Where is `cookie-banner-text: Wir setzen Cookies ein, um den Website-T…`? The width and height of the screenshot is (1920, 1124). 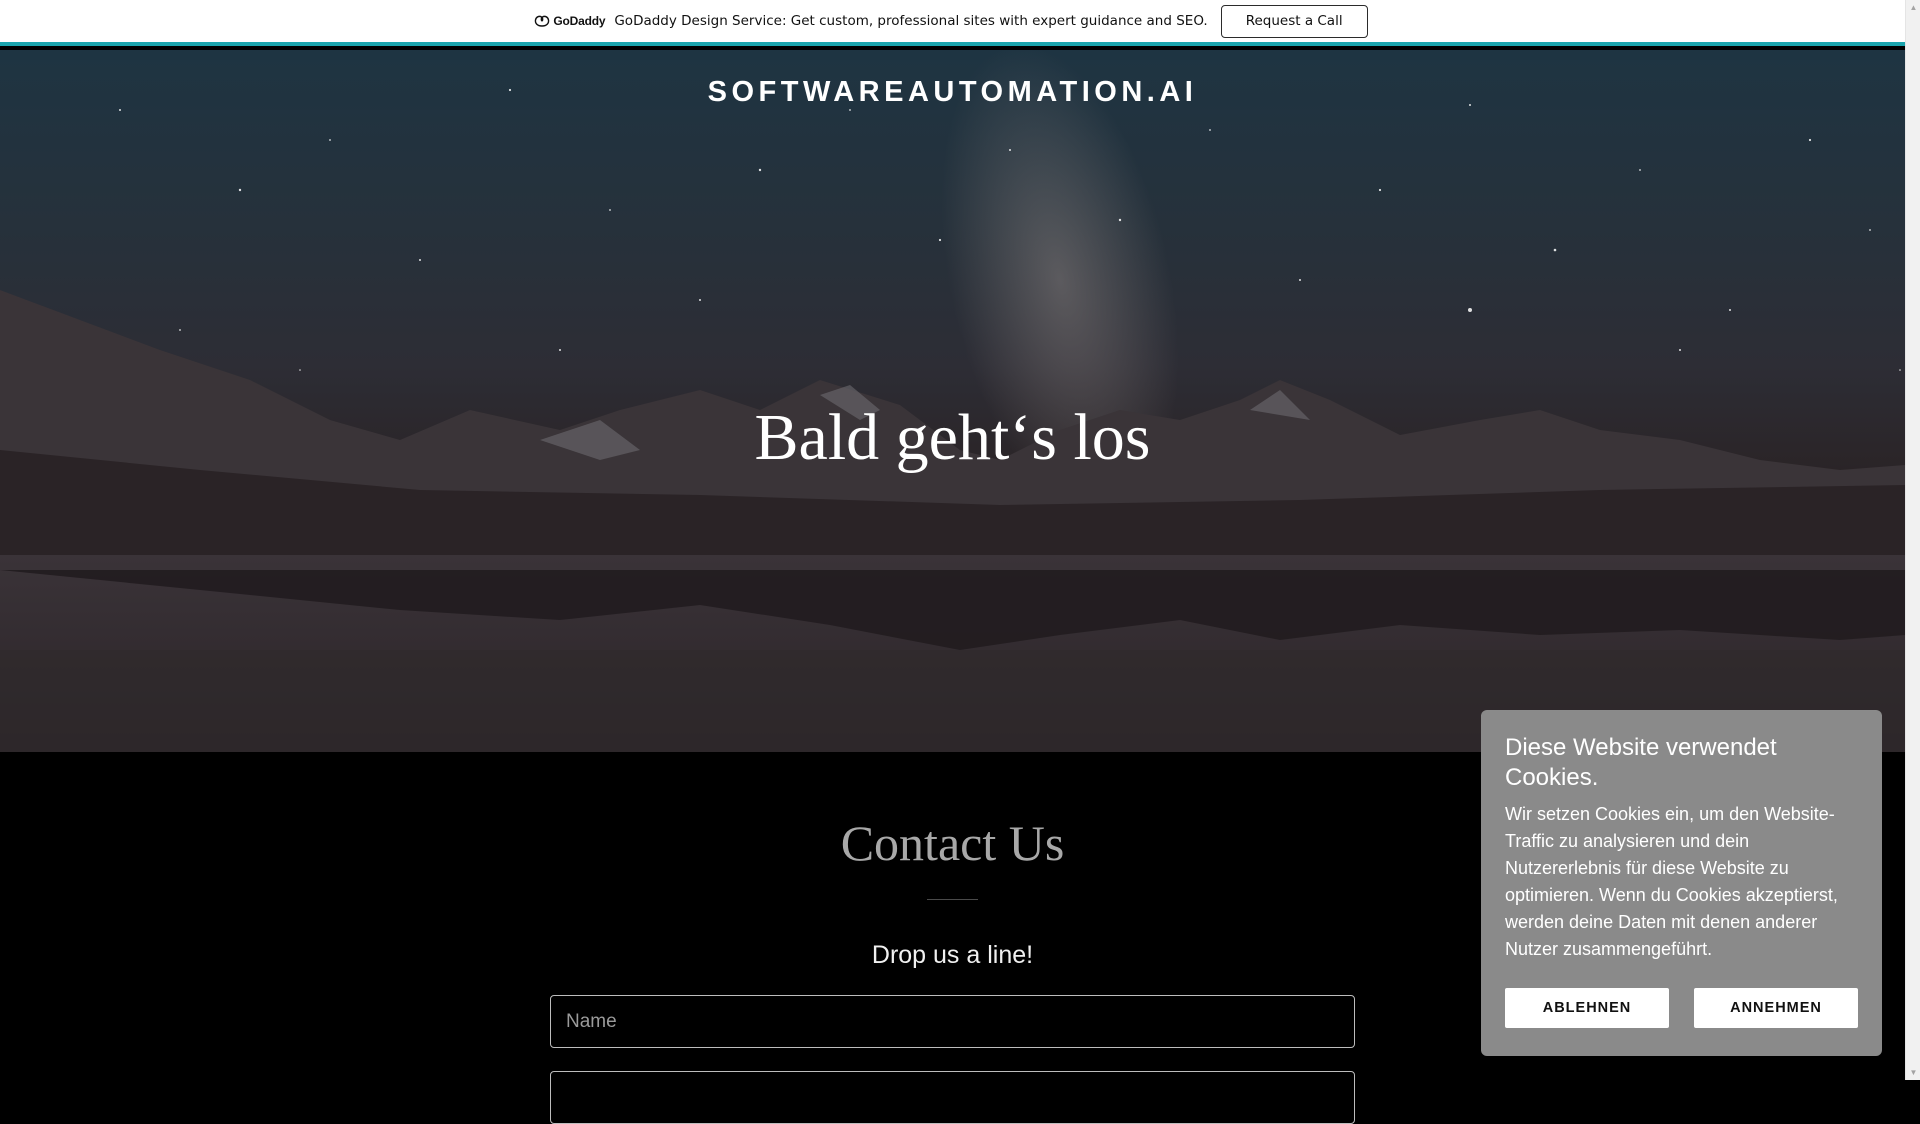
cookie-banner-text: Wir setzen Cookies ein, um den Website-T… is located at coordinates (1671, 881).